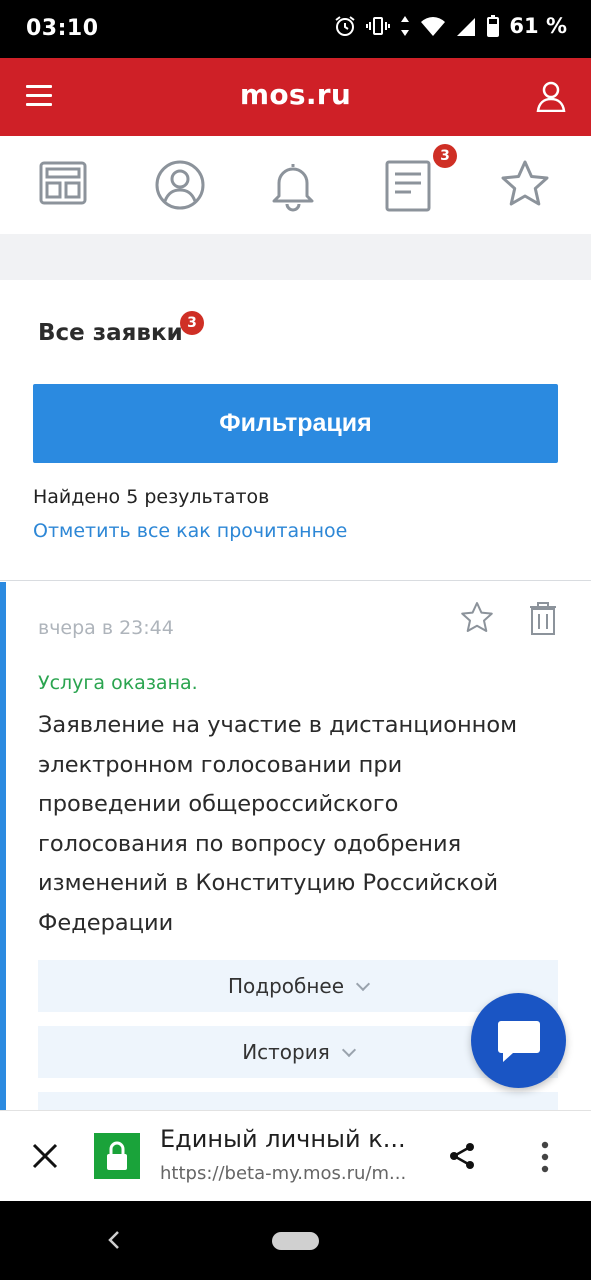  What do you see at coordinates (345, 26) in the screenshot?
I see `alarm-icon` at bounding box center [345, 26].